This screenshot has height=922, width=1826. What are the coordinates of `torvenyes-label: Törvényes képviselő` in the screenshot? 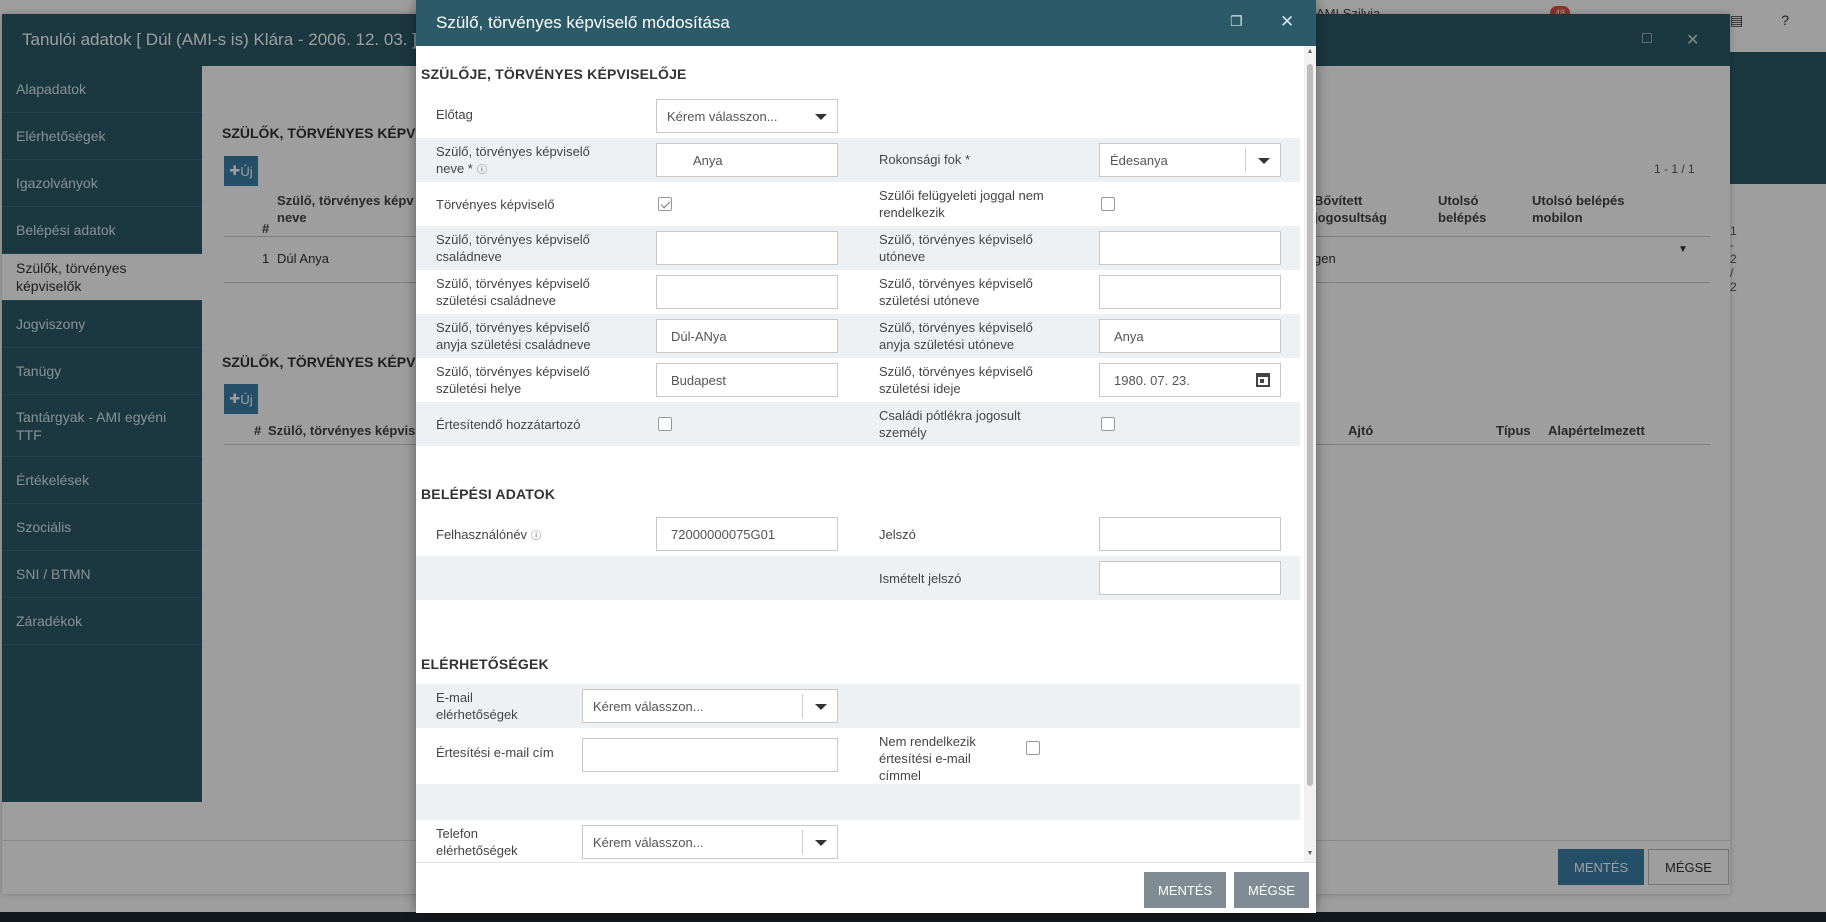 It's located at (495, 204).